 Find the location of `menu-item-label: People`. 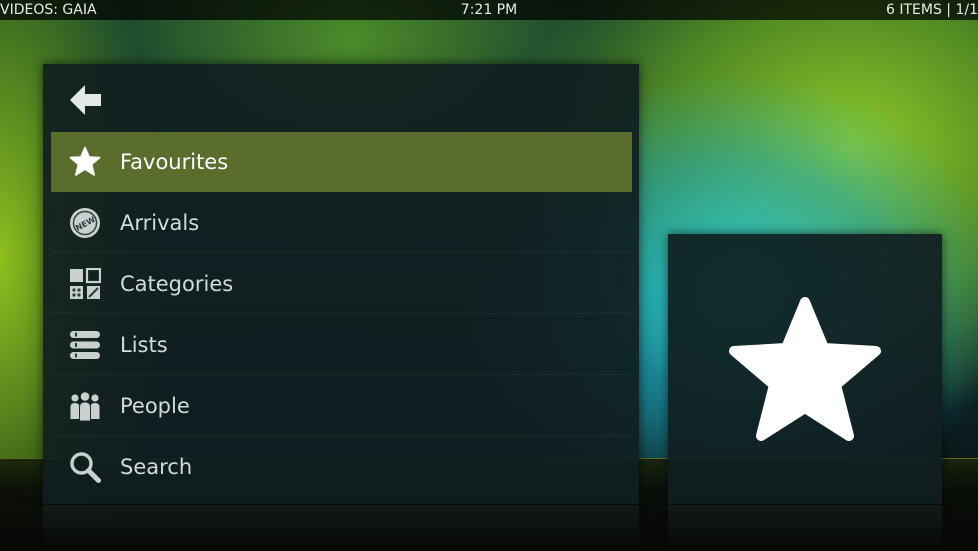

menu-item-label: People is located at coordinates (155, 406).